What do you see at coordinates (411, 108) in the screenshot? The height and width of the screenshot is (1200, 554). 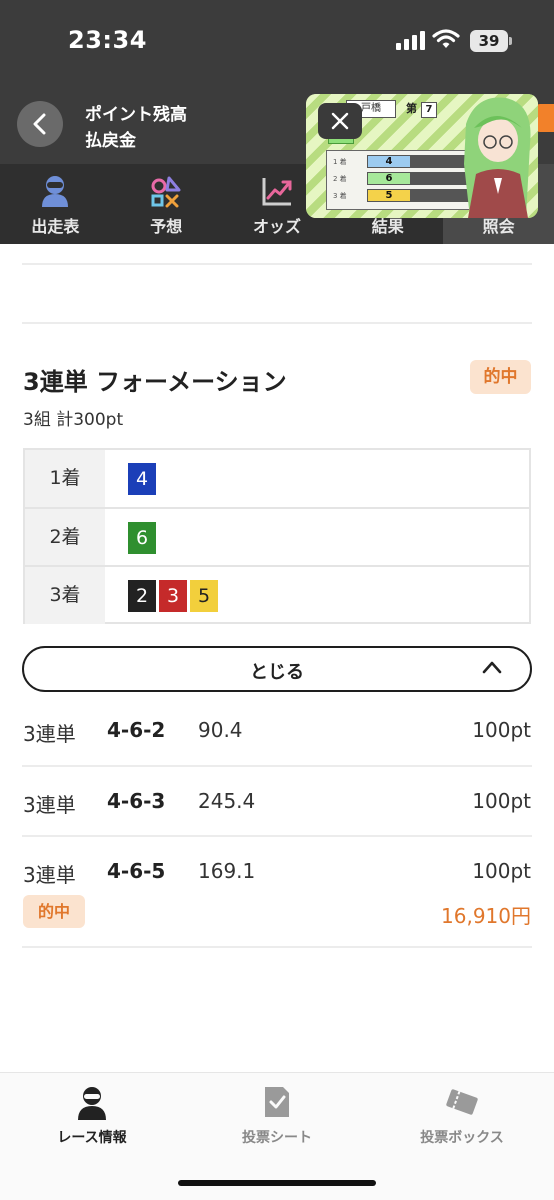 I see `pip-race-prefix: 第` at bounding box center [411, 108].